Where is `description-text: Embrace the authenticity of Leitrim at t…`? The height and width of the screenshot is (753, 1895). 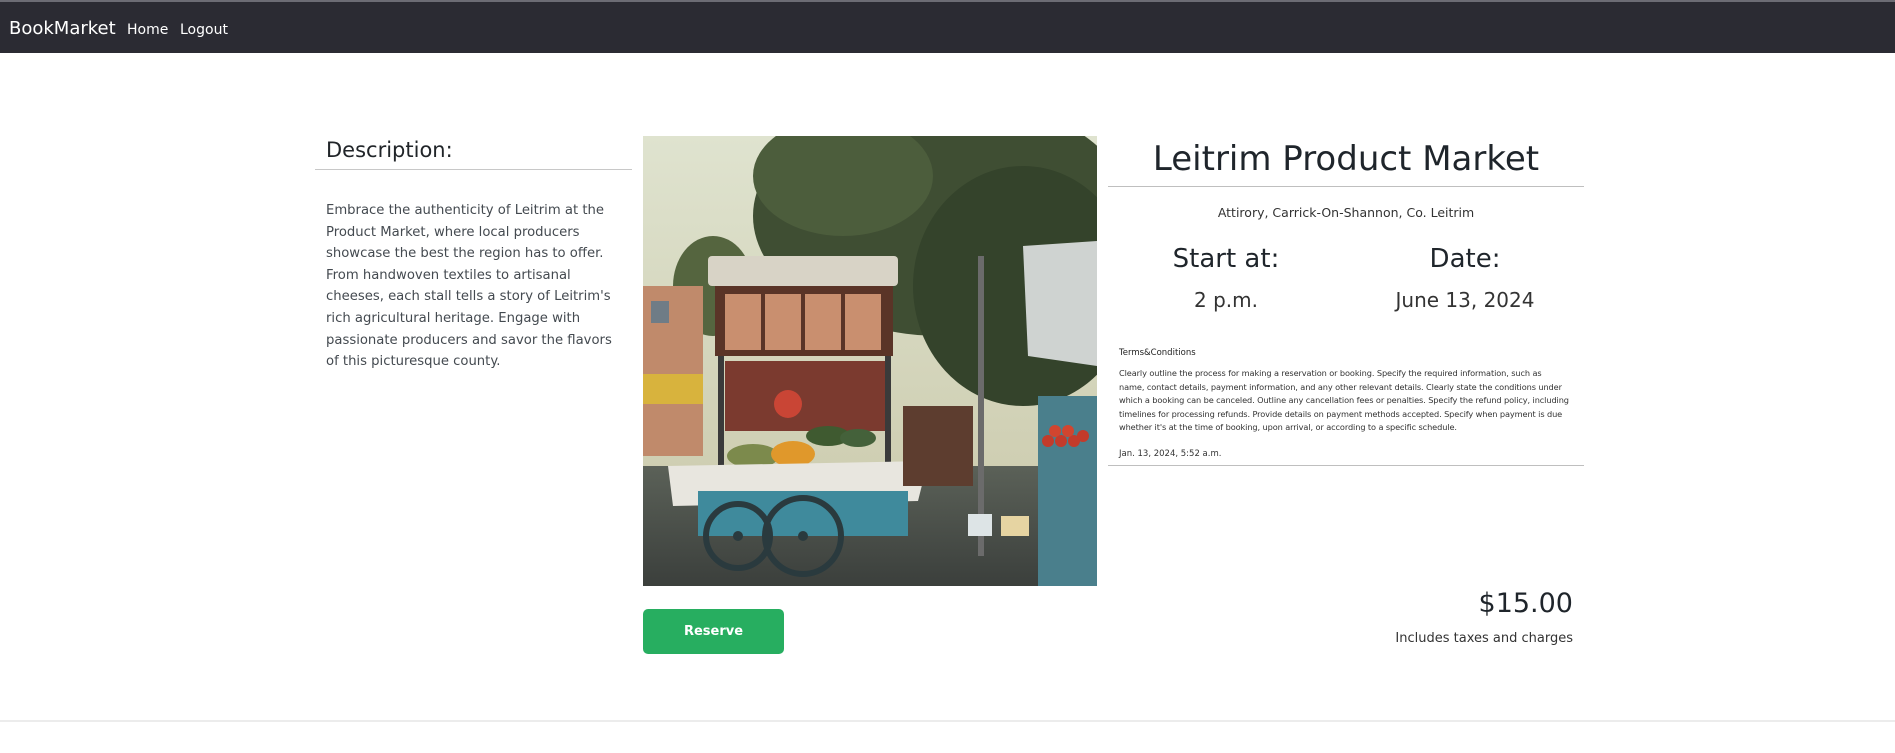 description-text: Embrace the authenticity of Leitrim at t… is located at coordinates (469, 286).